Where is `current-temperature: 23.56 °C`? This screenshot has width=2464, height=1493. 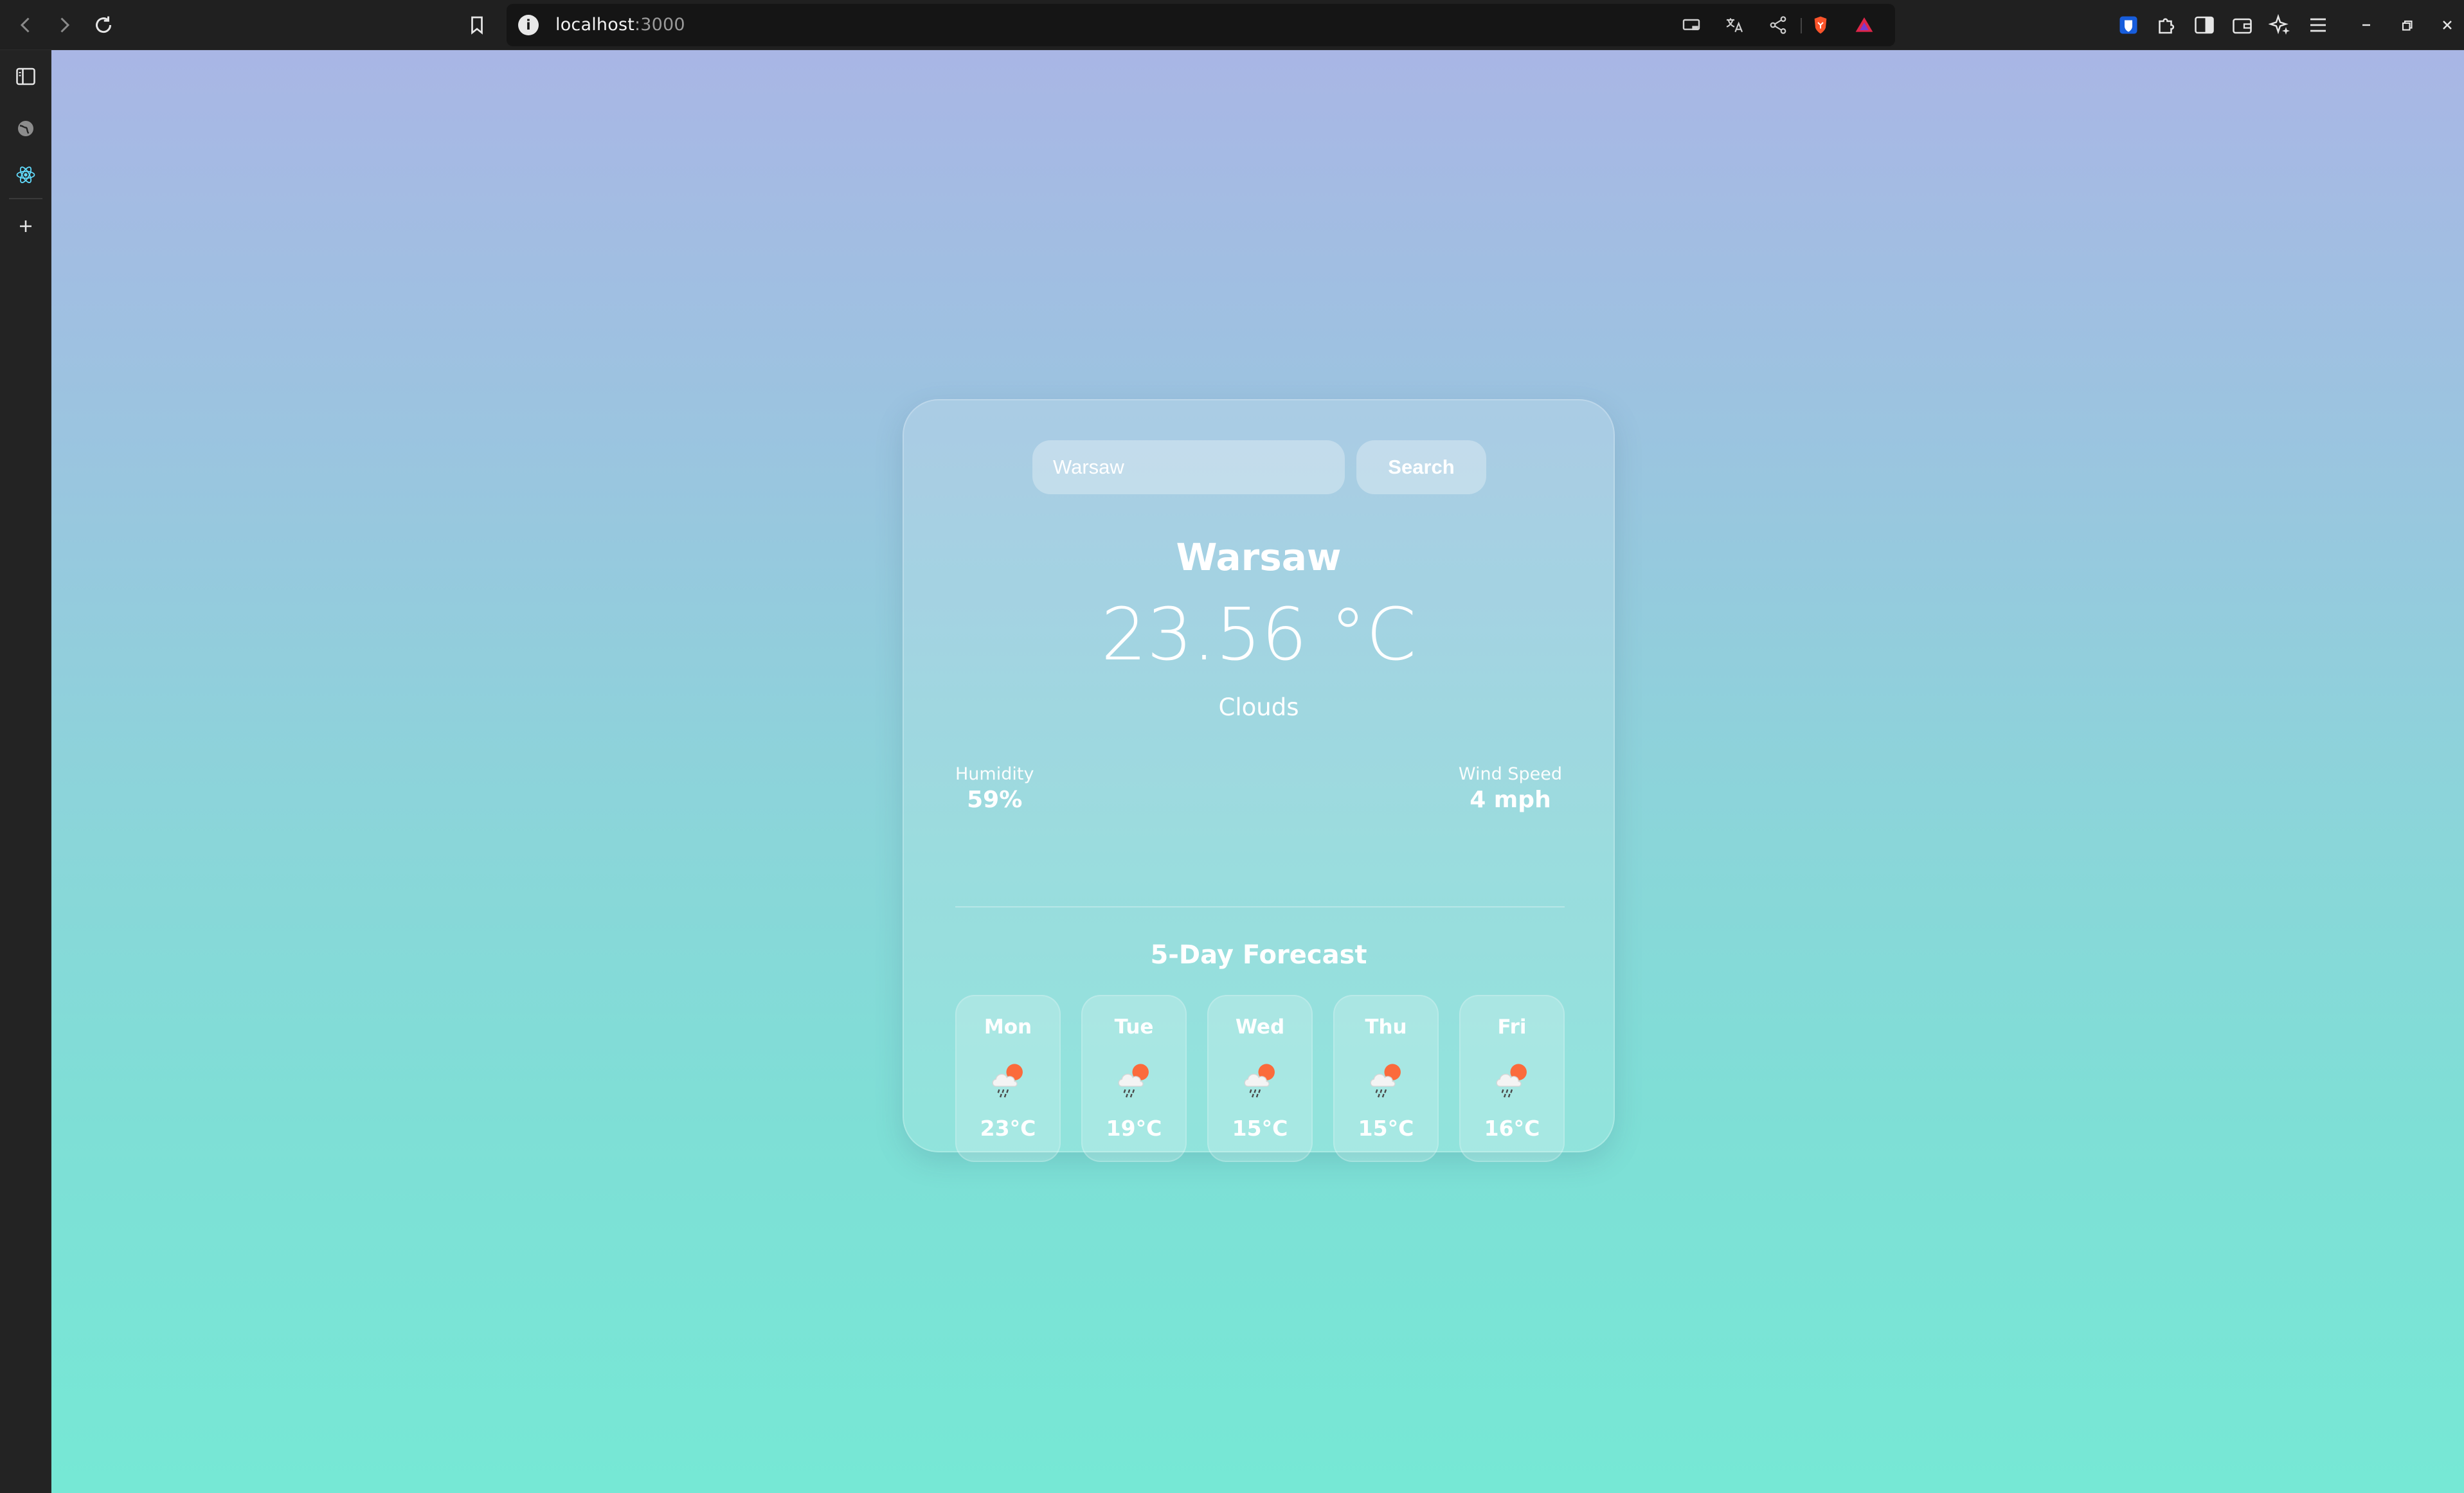
current-temperature: 23.56 °C is located at coordinates (1259, 635).